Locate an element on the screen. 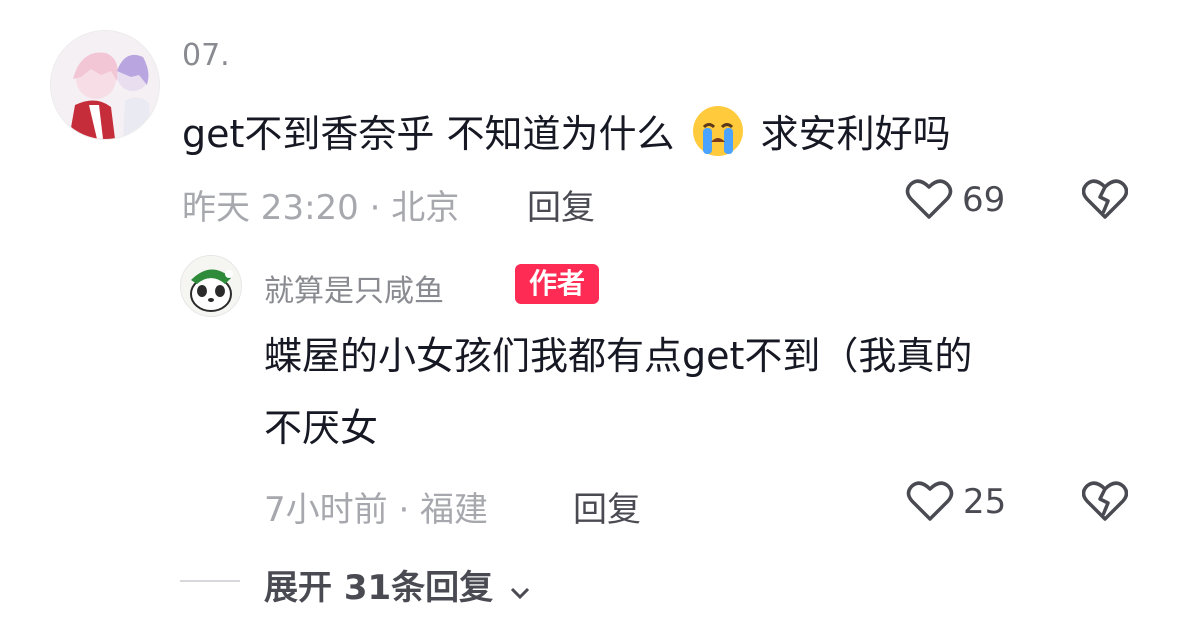 This screenshot has height=638, width=1179. reply-dislike-icon is located at coordinates (1105, 503).